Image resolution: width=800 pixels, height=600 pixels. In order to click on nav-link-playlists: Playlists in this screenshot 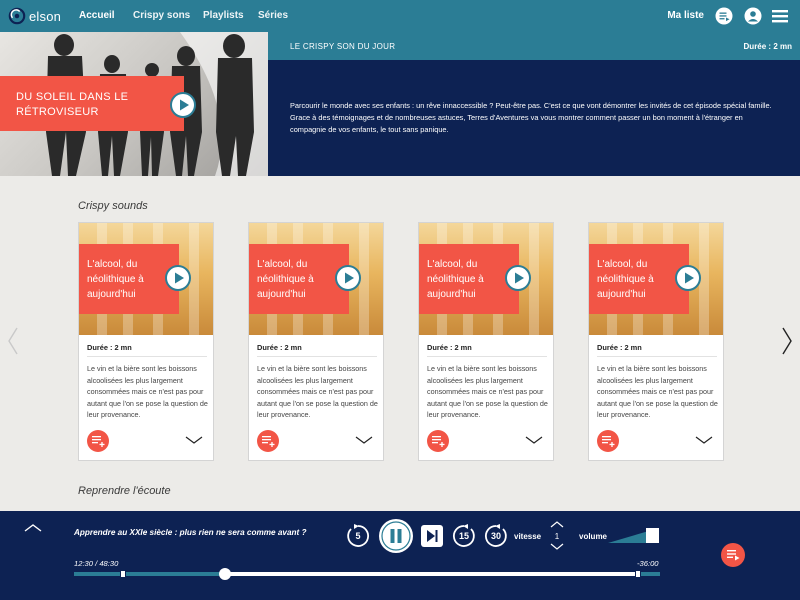, I will do `click(223, 15)`.